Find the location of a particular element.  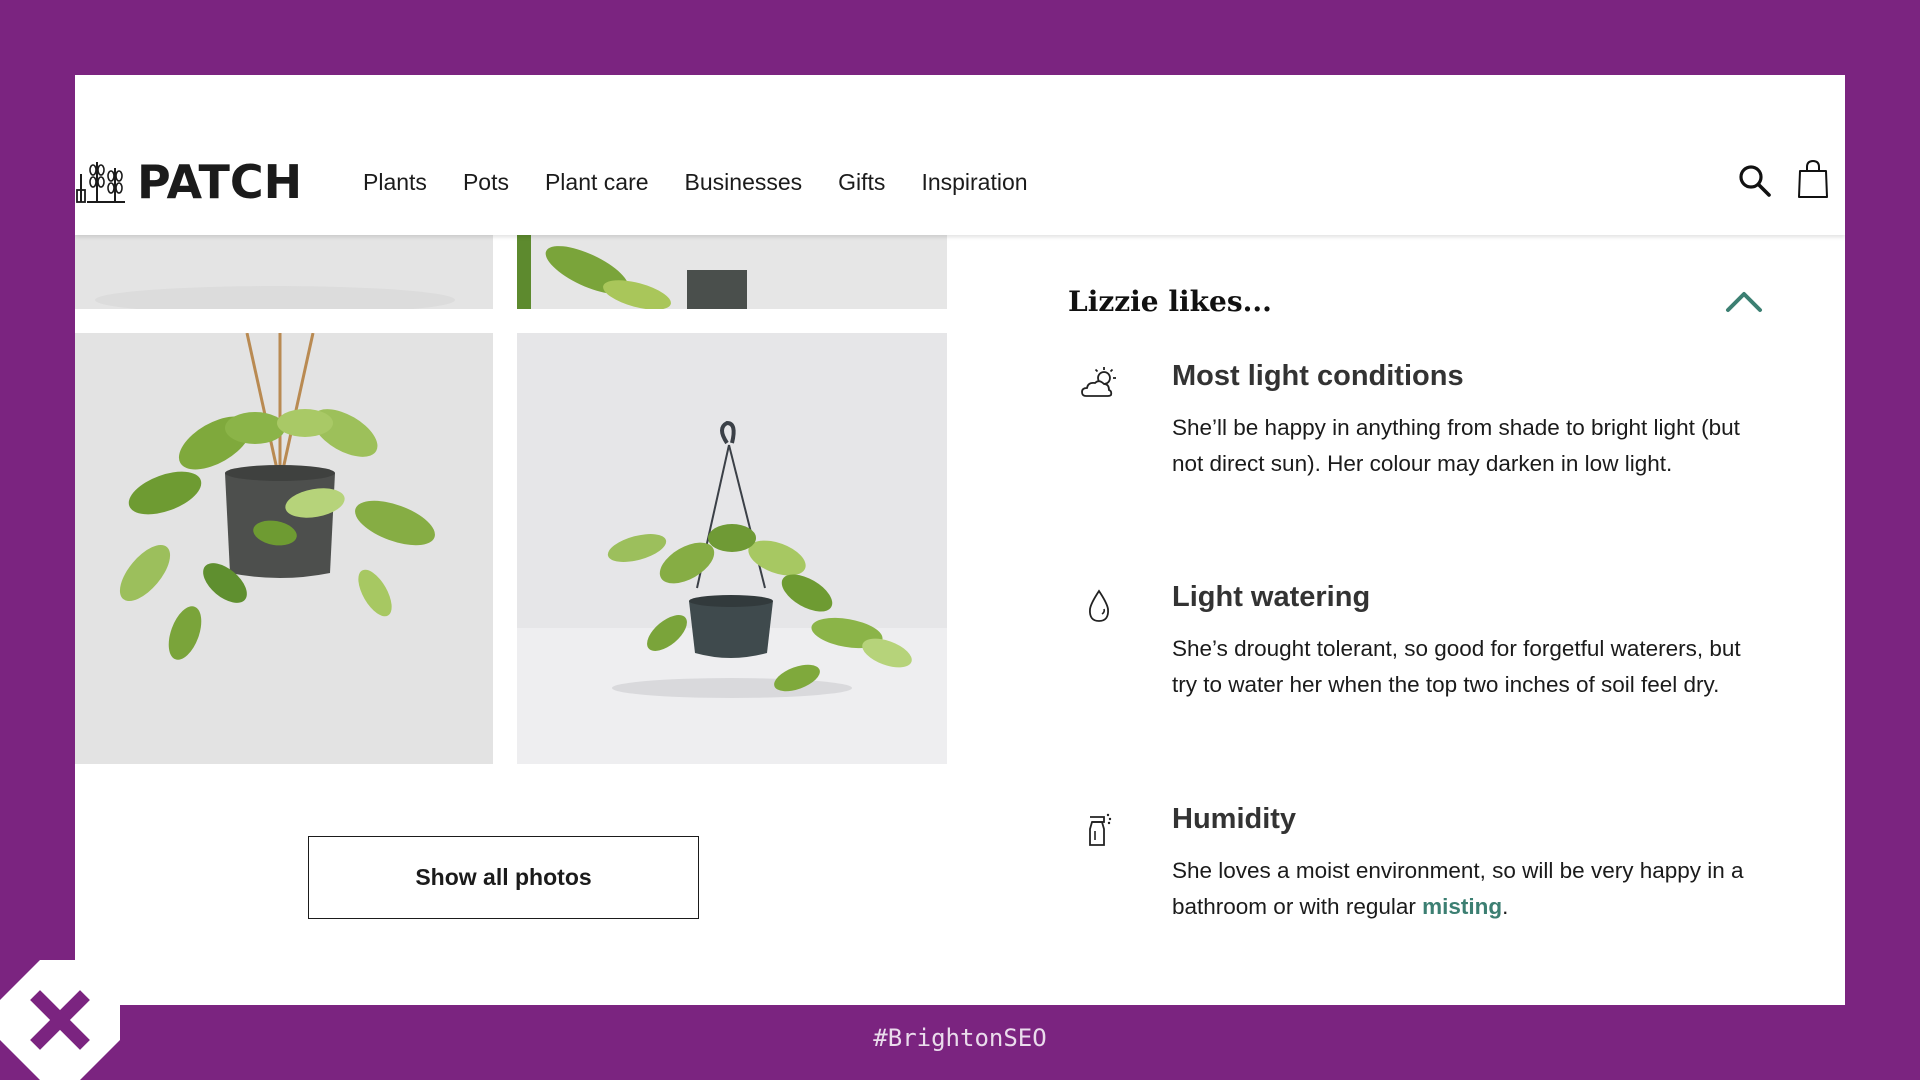

close-badge-icon is located at coordinates (60, 1020).